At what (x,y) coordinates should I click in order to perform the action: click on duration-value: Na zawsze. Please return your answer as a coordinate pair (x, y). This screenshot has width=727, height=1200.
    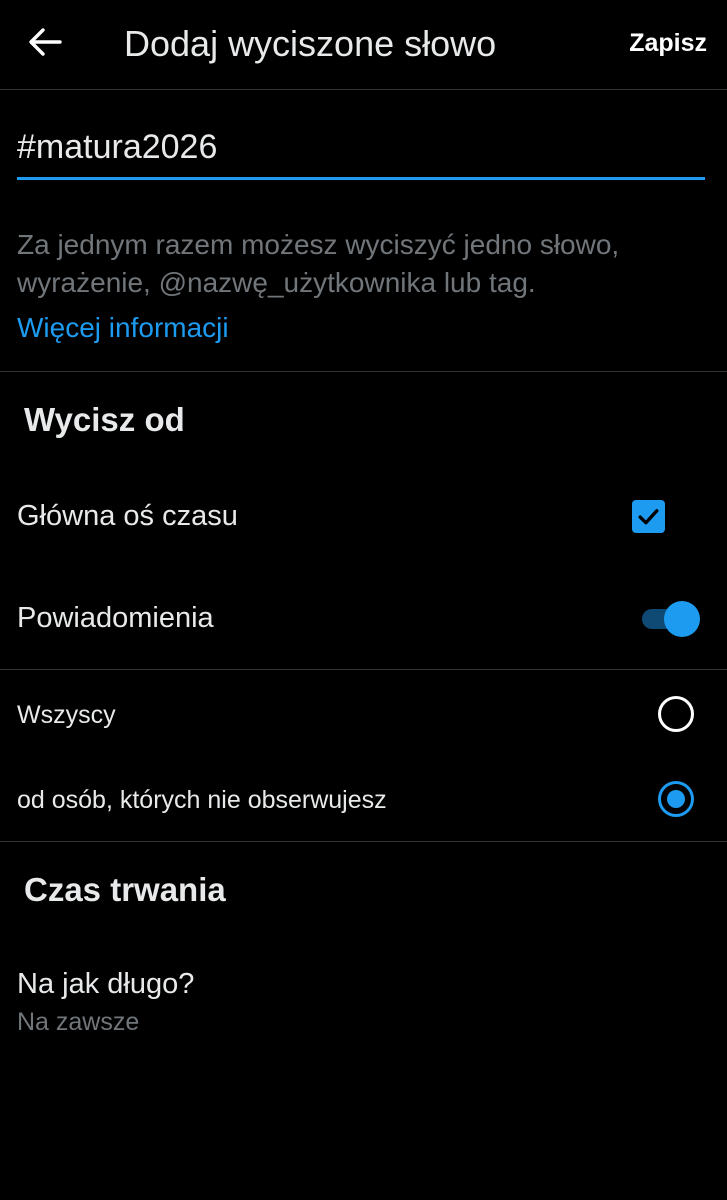
    Looking at the image, I should click on (78, 1022).